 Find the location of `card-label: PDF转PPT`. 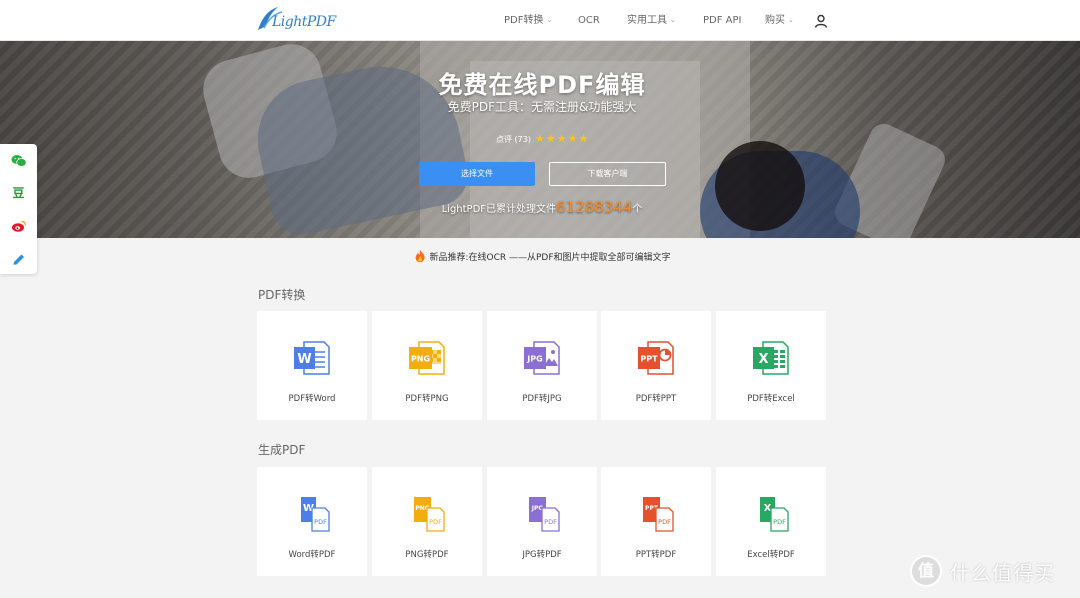

card-label: PDF转PPT is located at coordinates (656, 399).